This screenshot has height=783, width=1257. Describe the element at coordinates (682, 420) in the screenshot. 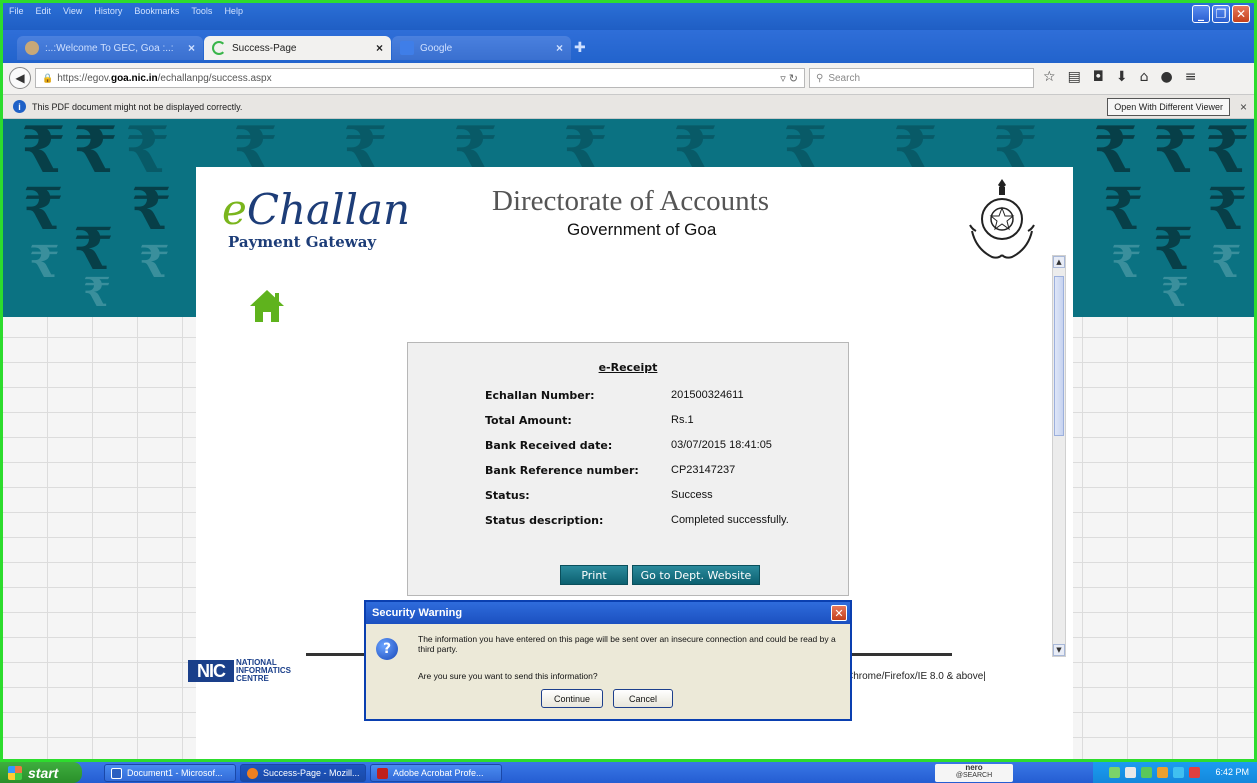

I see `row-value: Rs.1` at that location.